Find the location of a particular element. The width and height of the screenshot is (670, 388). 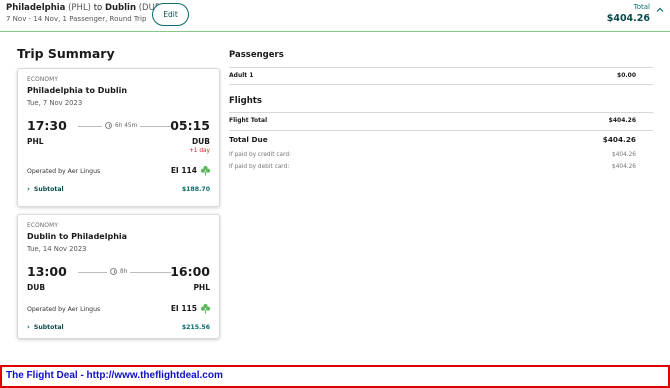

chevron-up-icon is located at coordinates (660, 10).